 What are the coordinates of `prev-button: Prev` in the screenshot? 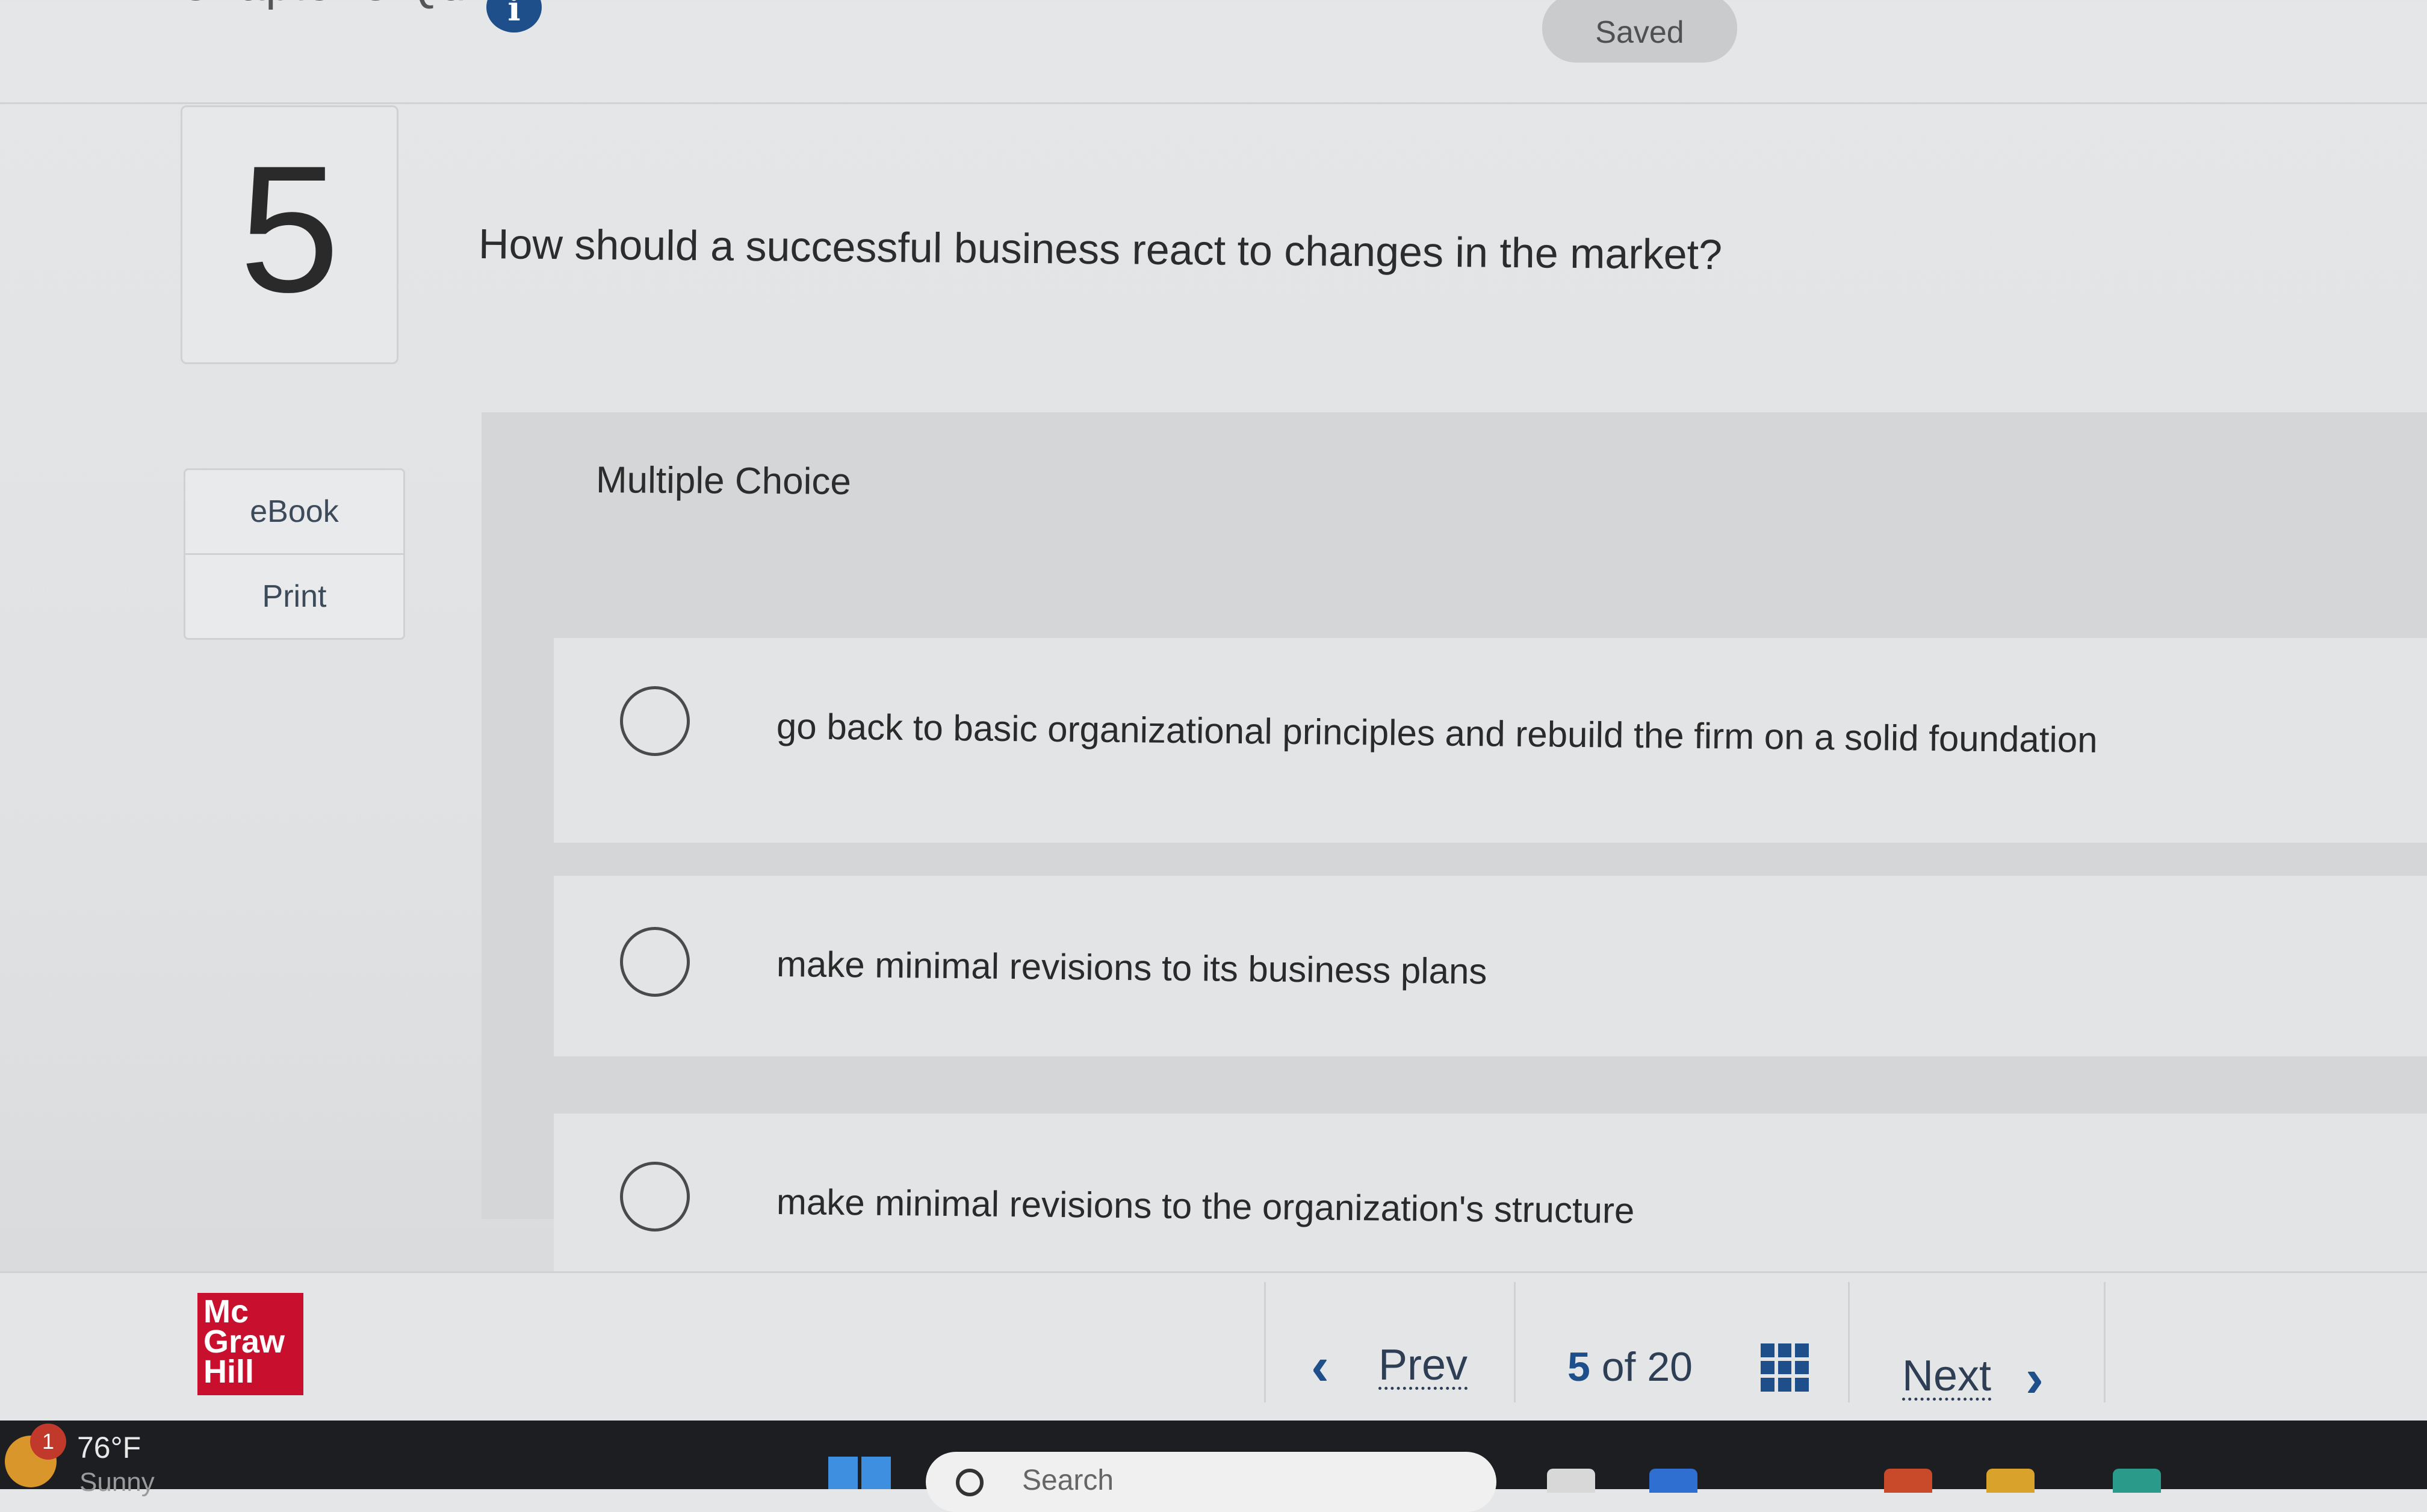 It's located at (1423, 1366).